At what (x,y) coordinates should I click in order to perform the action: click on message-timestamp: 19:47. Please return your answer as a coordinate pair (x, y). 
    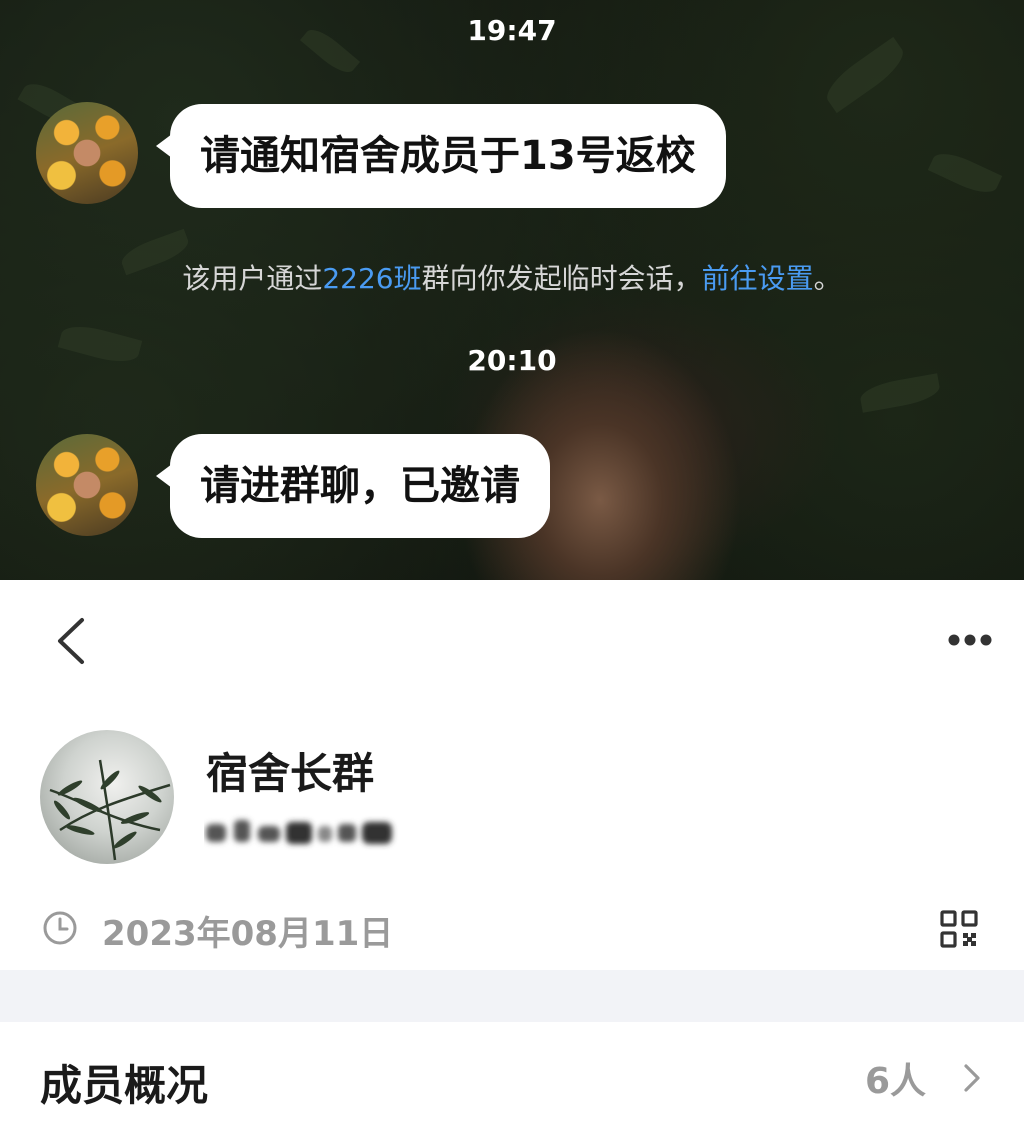
    Looking at the image, I should click on (512, 30).